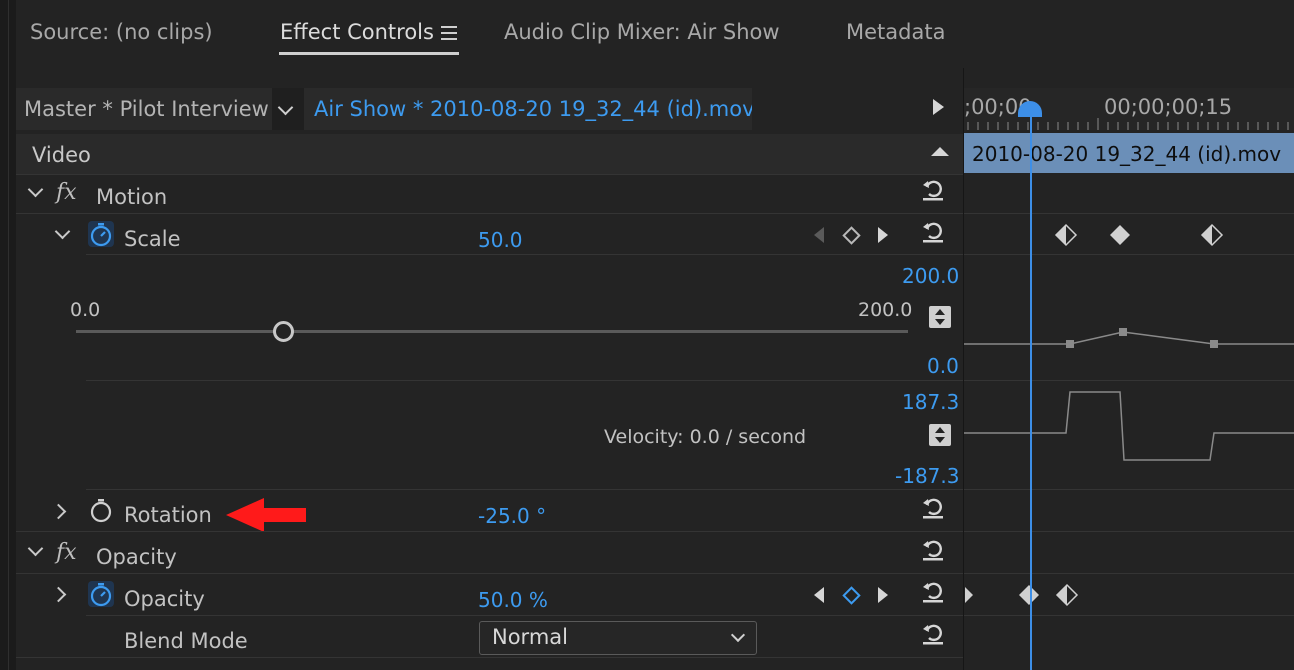  What do you see at coordinates (705, 437) in the screenshot?
I see `velocity-readout: Velocity: 0.0 / second` at bounding box center [705, 437].